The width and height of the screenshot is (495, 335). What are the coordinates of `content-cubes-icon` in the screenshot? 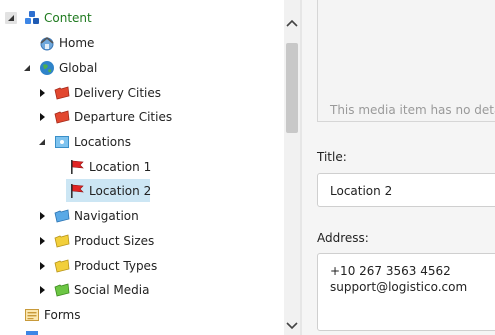 It's located at (32, 18).